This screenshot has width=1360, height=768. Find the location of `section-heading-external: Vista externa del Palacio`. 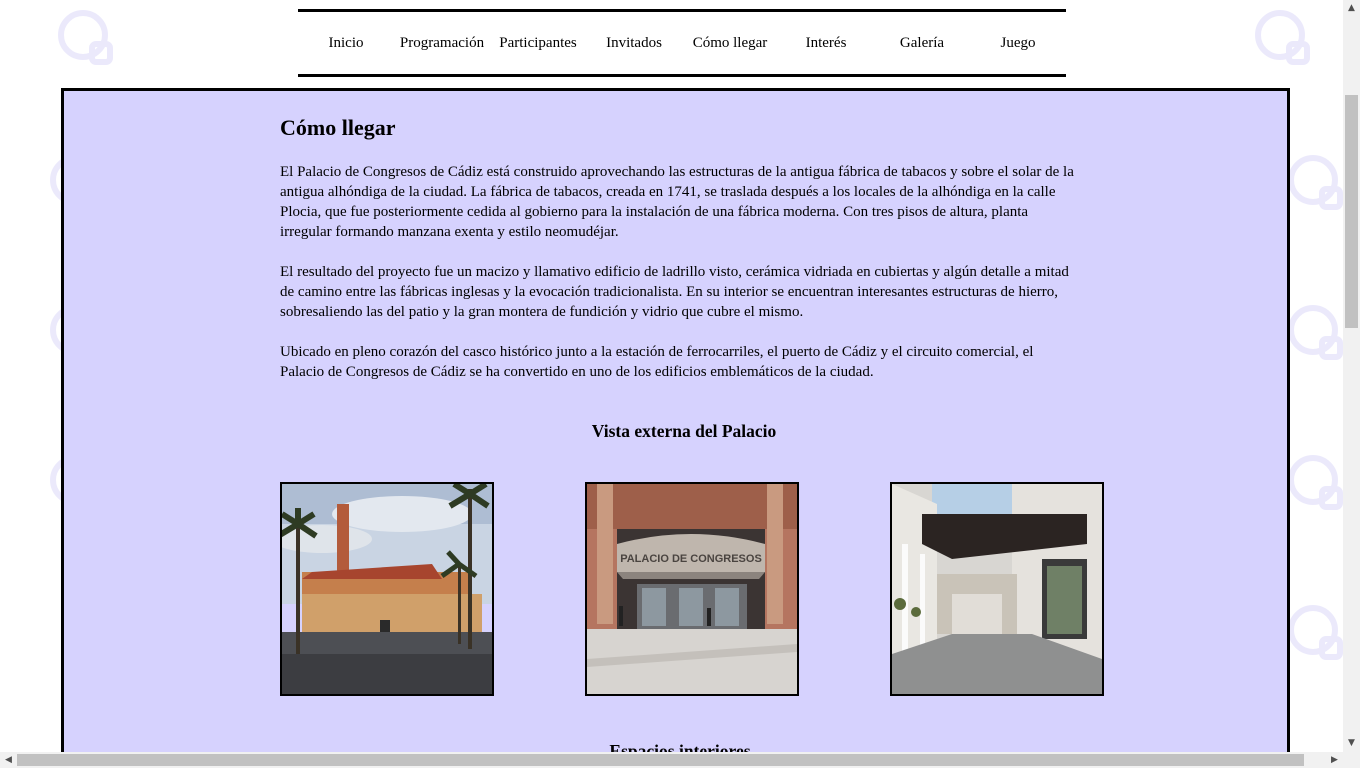

section-heading-external: Vista externa del Palacio is located at coordinates (684, 431).